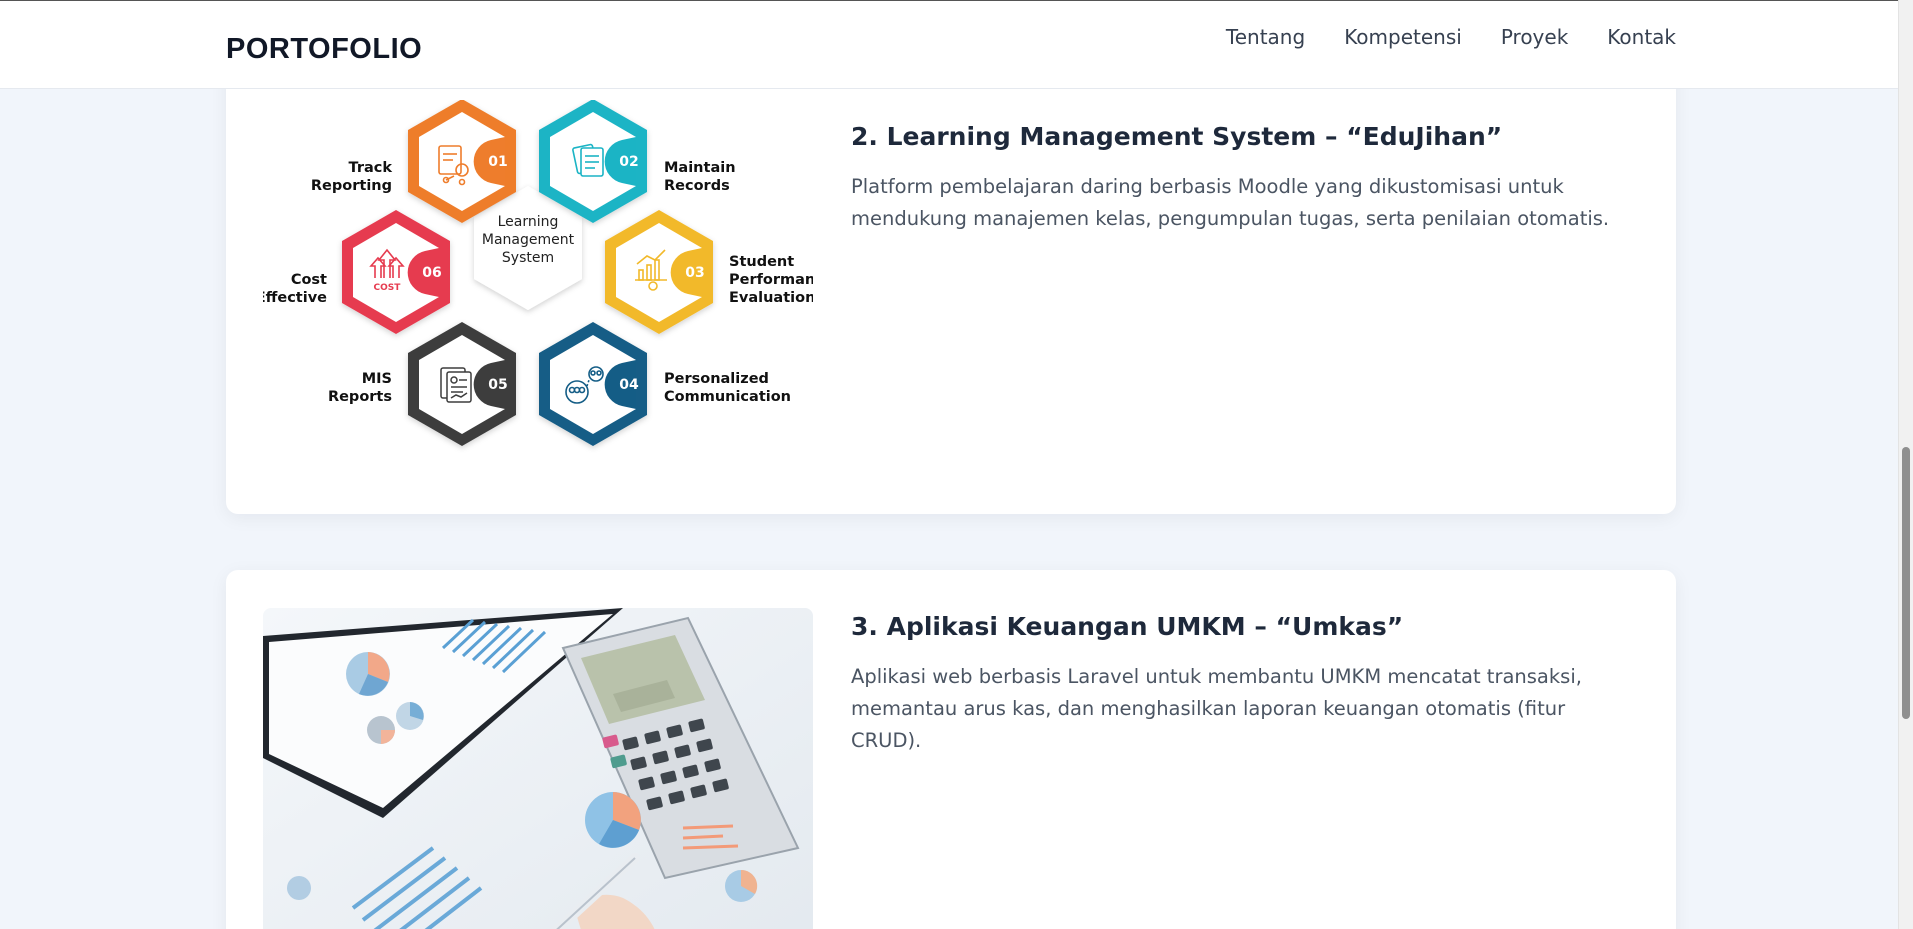  Describe the element at coordinates (351, 186) in the screenshot. I see `hex-label-01-line-2: Reporting` at that location.